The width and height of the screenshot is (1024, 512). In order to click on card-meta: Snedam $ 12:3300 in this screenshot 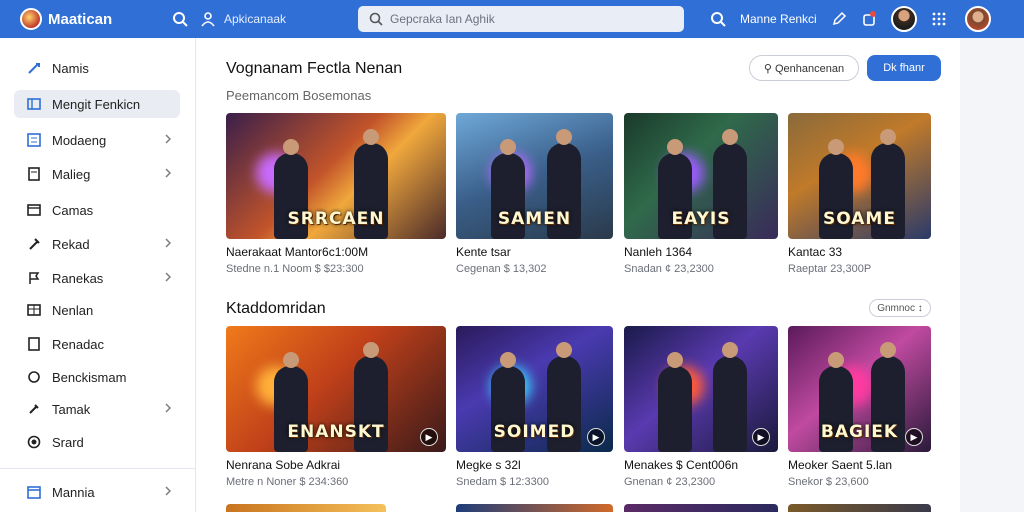, I will do `click(502, 482)`.